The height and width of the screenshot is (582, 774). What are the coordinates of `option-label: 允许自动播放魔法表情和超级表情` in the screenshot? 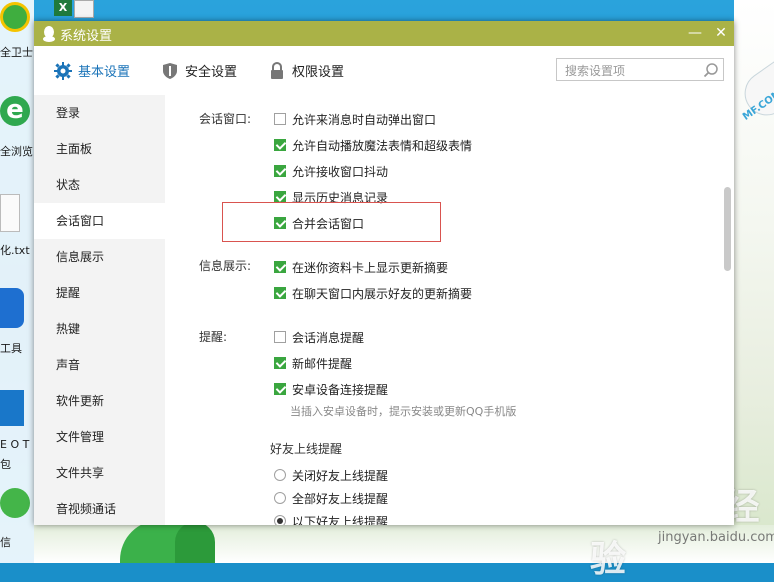 It's located at (382, 145).